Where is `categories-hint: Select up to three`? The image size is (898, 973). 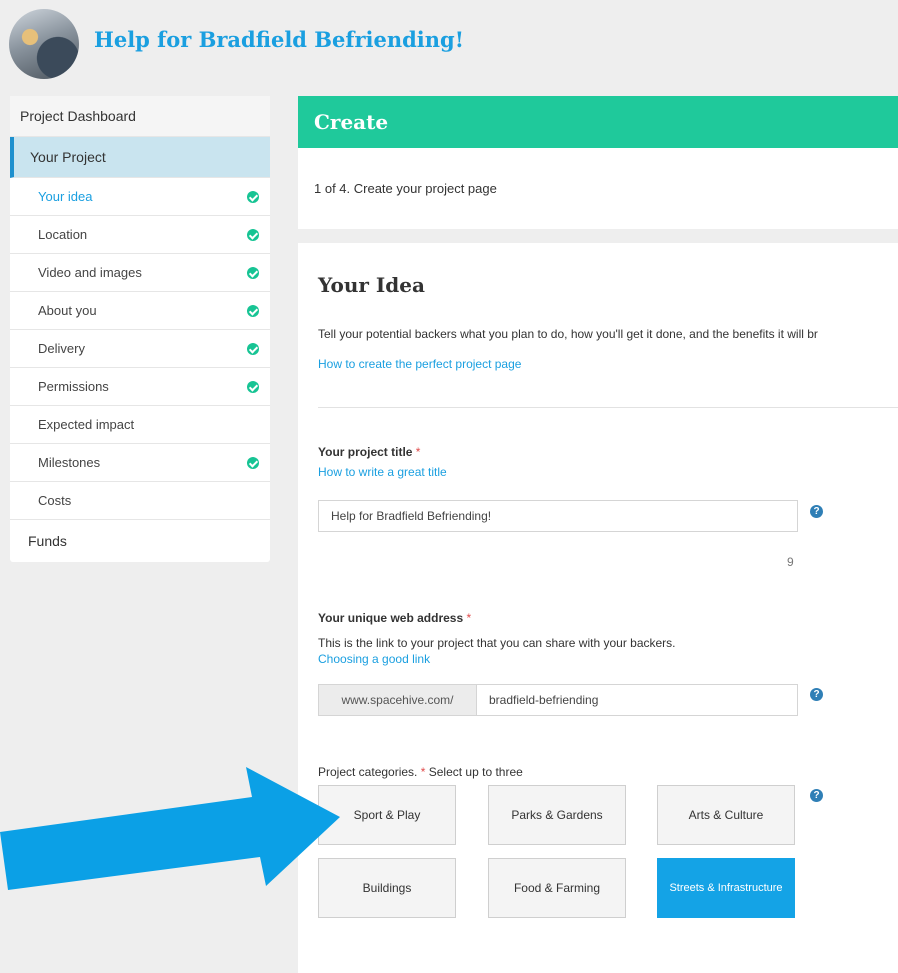 categories-hint: Select up to three is located at coordinates (475, 772).